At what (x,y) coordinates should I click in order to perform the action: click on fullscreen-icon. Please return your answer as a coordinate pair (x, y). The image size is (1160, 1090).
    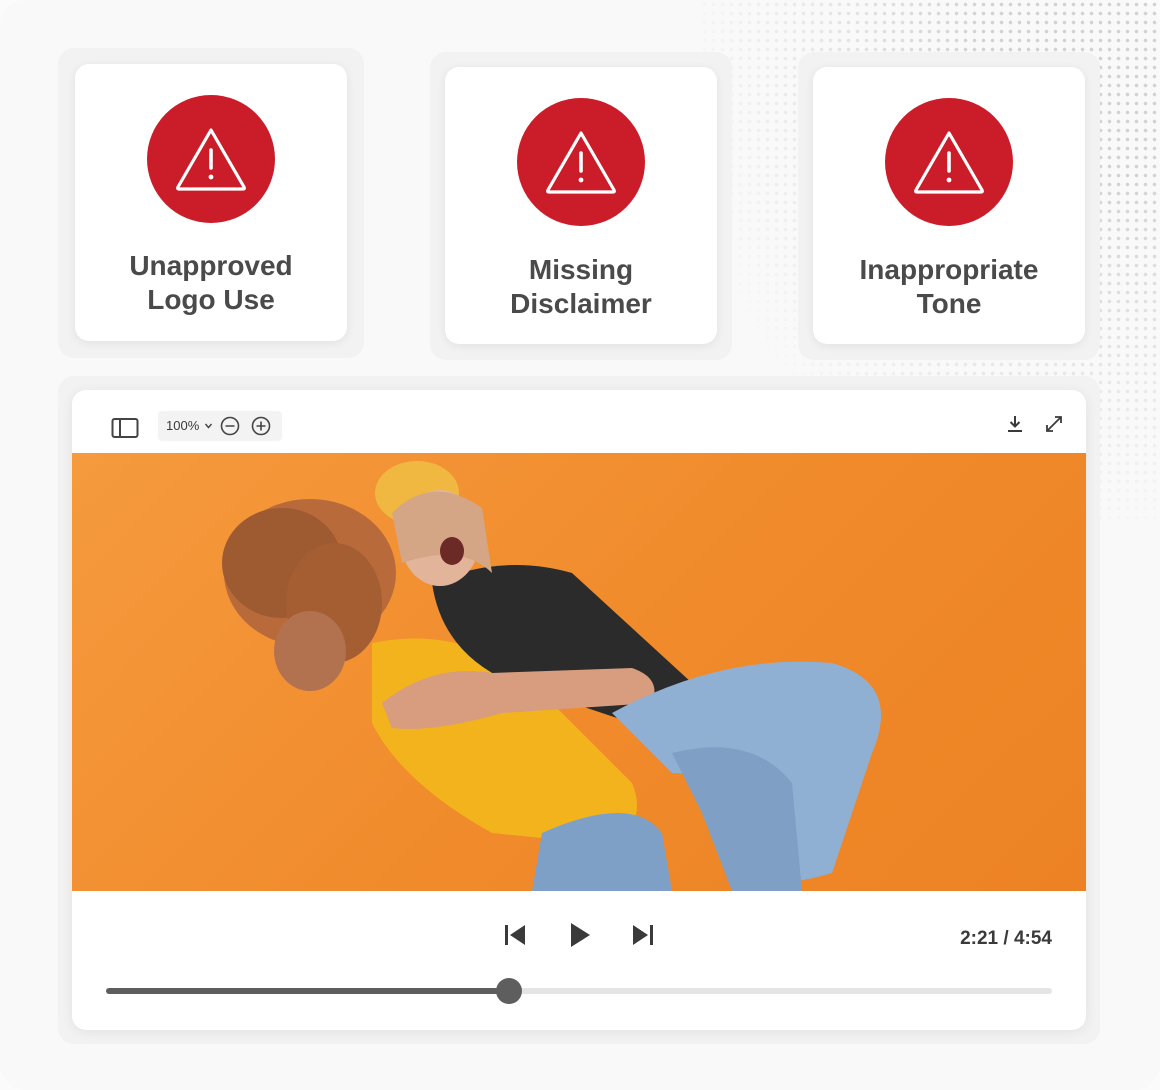
    Looking at the image, I should click on (1054, 424).